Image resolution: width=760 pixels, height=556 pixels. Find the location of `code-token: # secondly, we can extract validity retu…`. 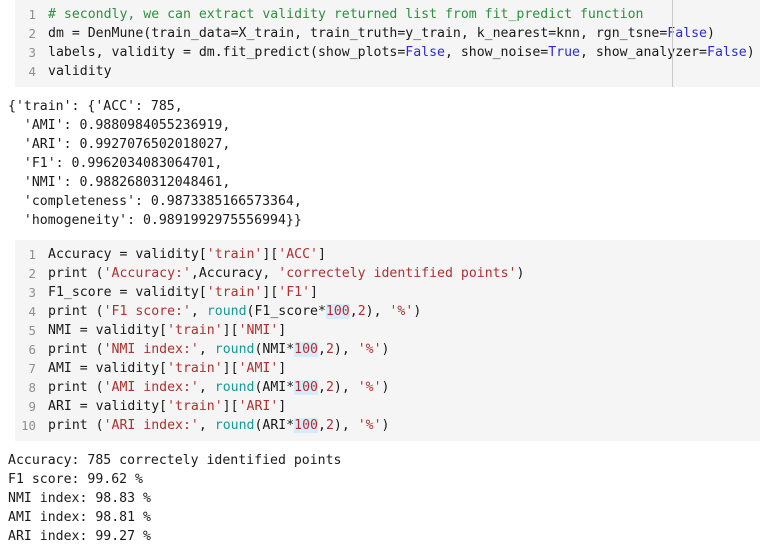

code-token: # secondly, we can extract validity retu… is located at coordinates (346, 14).